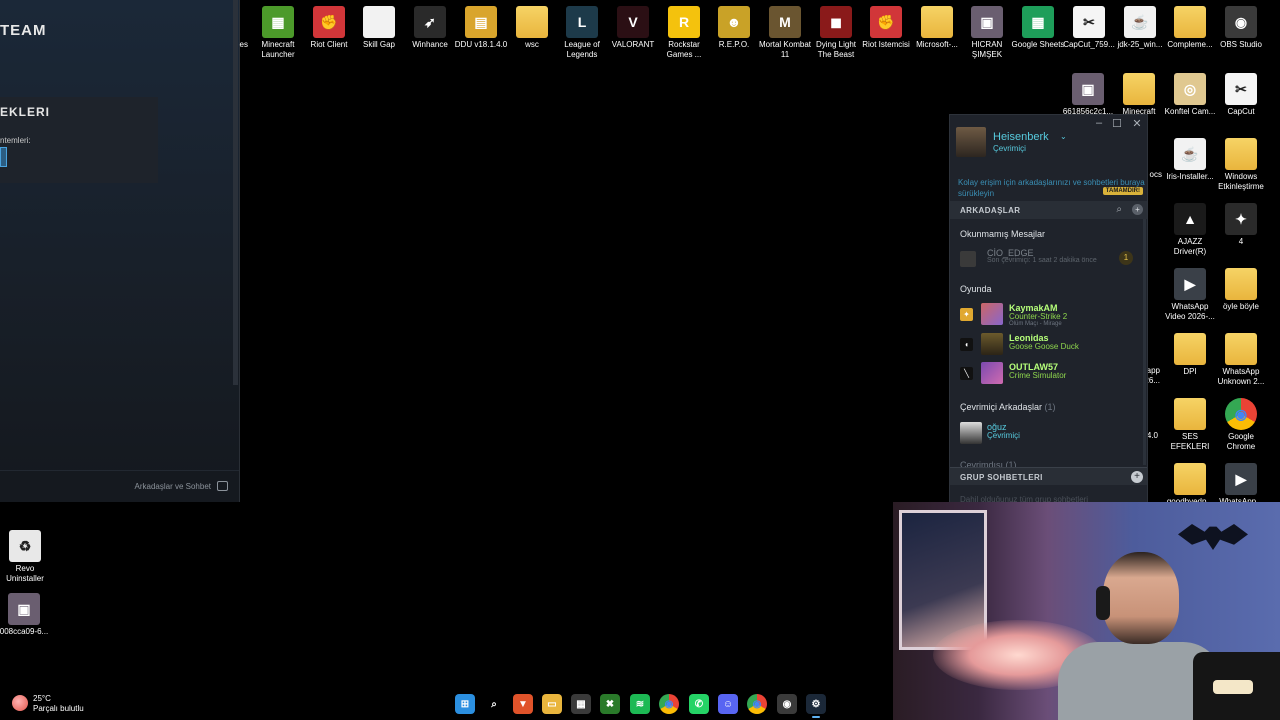 Image resolution: width=1280 pixels, height=720 pixels. Describe the element at coordinates (669, 704) in the screenshot. I see `chrome-icon: ◉` at that location.